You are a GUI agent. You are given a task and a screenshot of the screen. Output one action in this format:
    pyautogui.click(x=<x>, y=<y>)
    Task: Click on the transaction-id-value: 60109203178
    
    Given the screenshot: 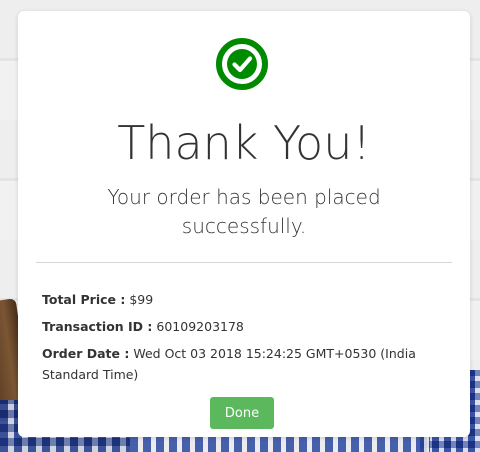 What is the action you would take?
    pyautogui.click(x=200, y=326)
    